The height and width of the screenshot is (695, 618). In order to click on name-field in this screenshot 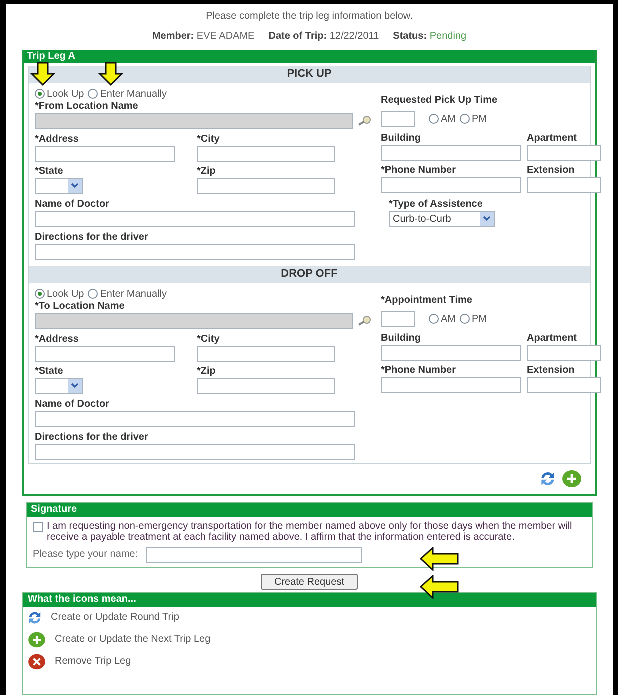, I will do `click(254, 555)`.